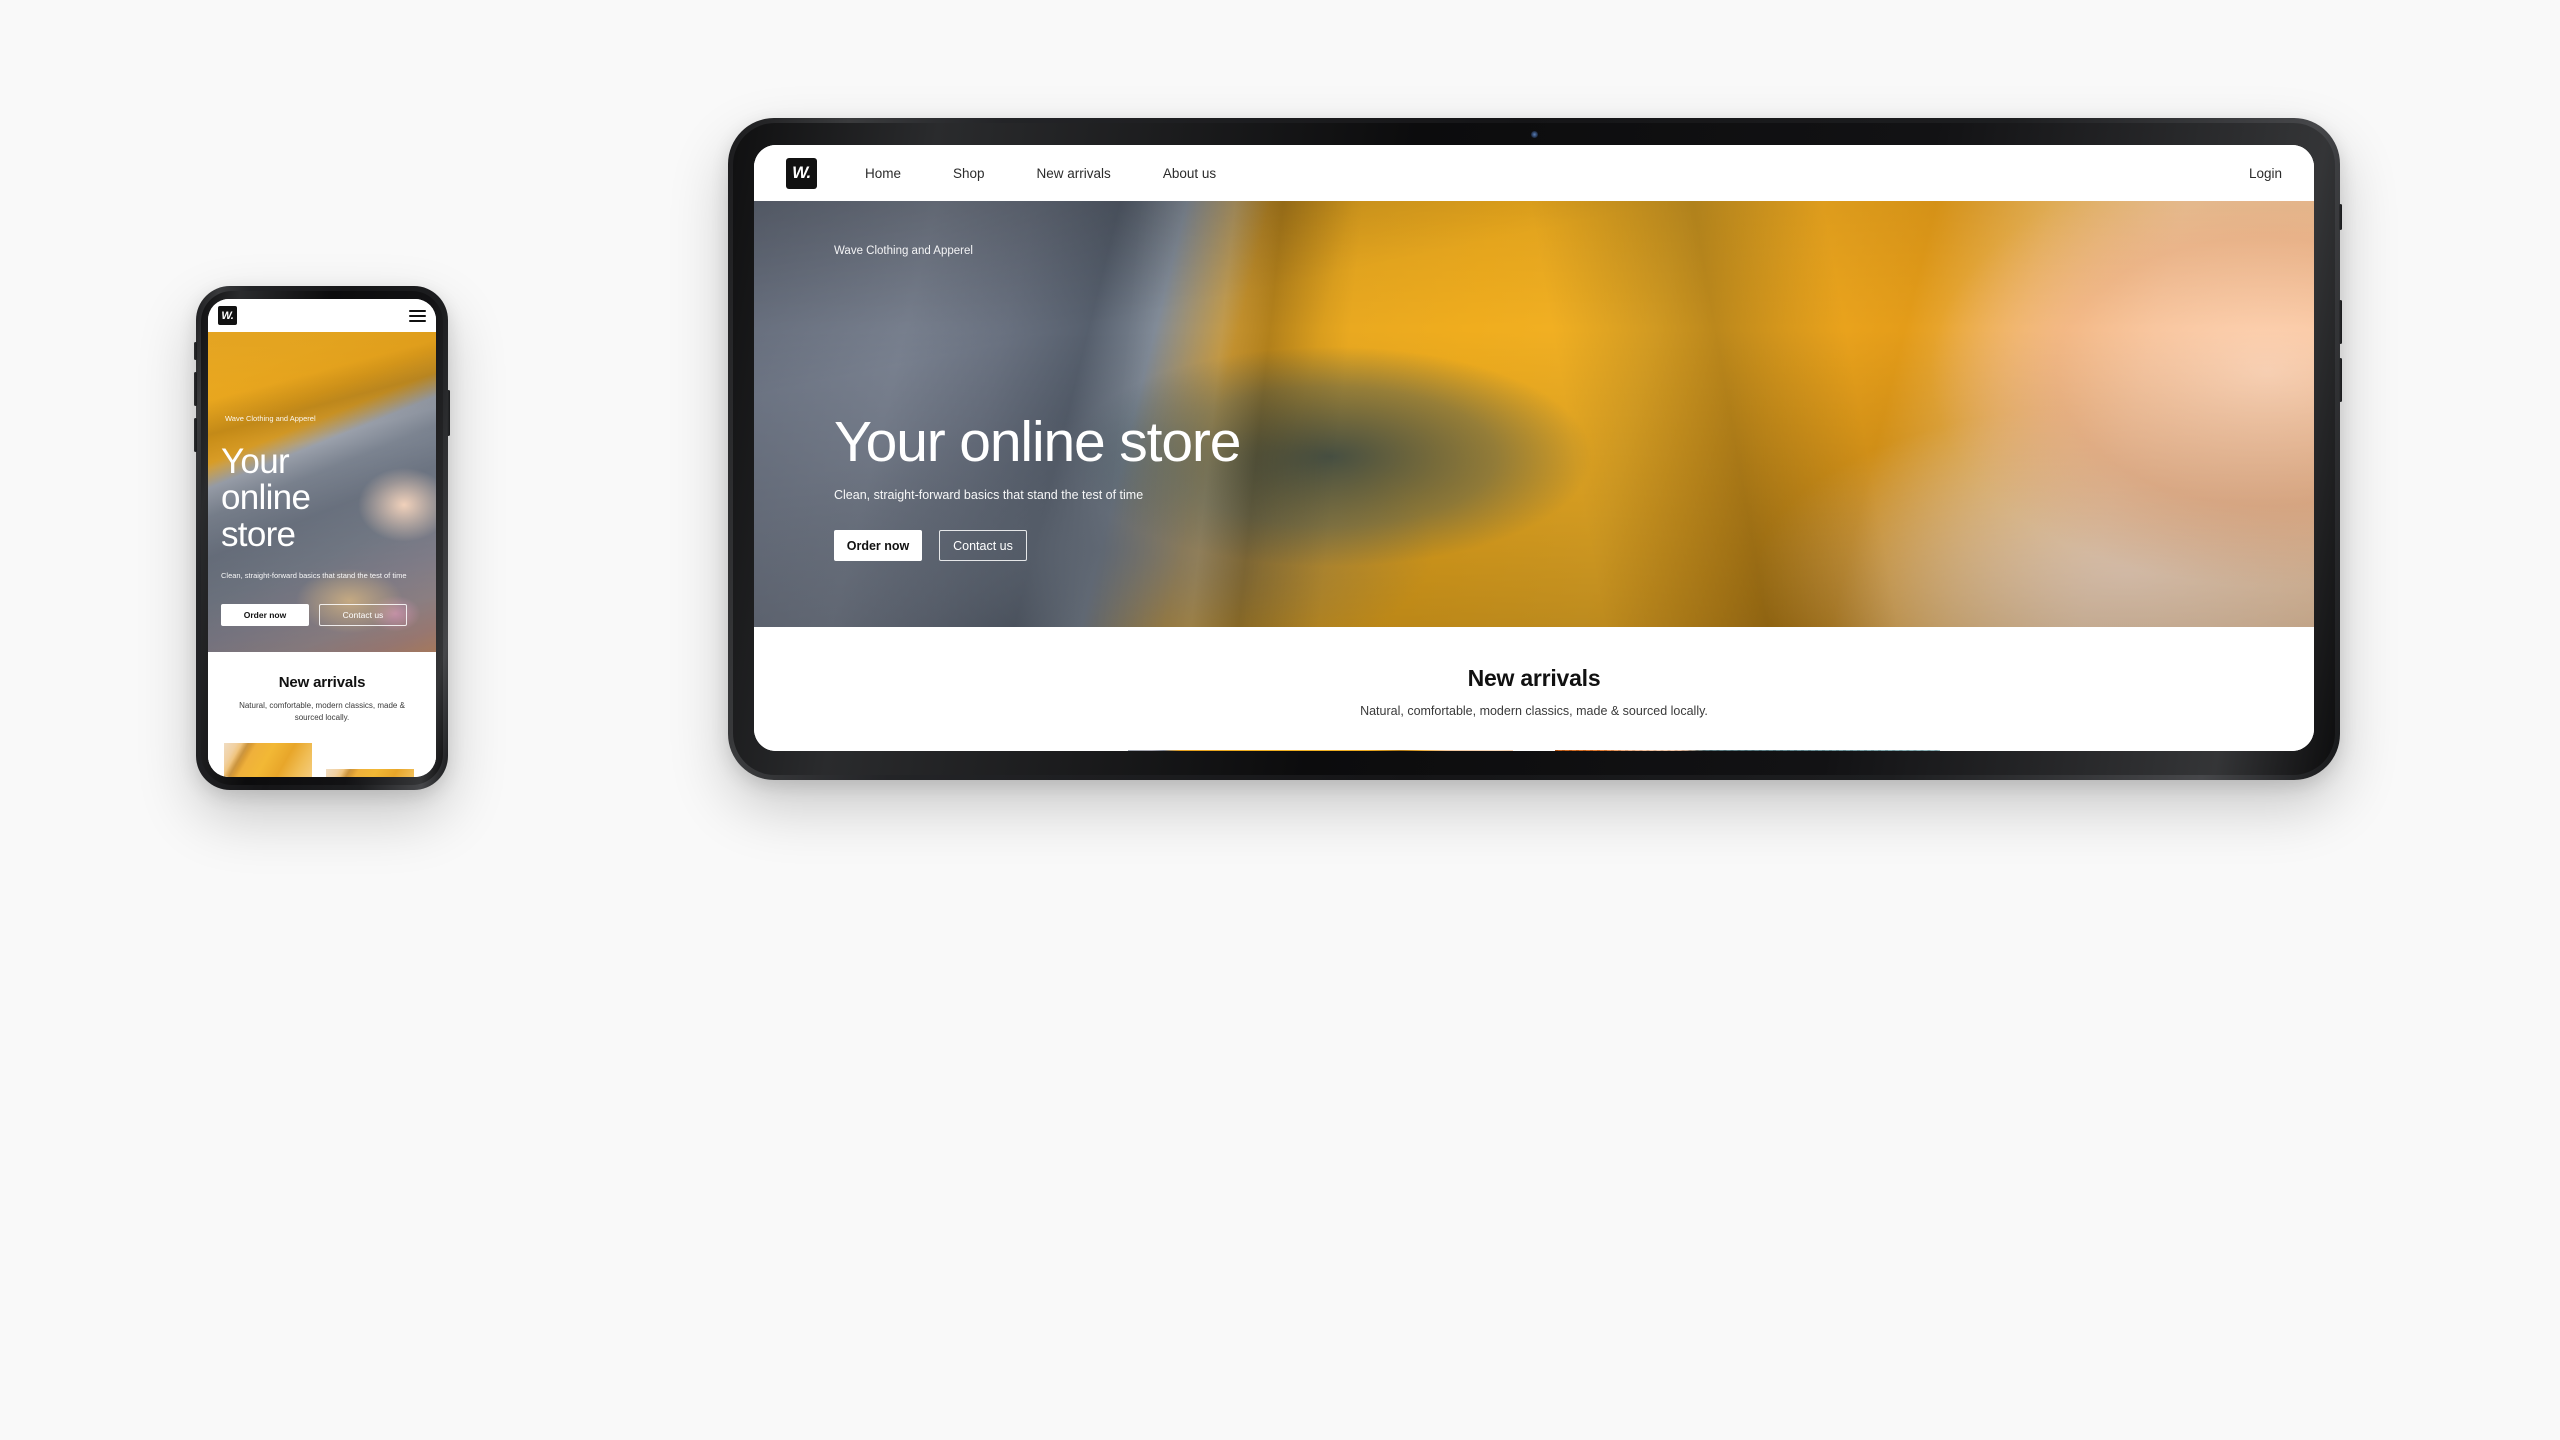  Describe the element at coordinates (903, 251) in the screenshot. I see `tablet-hero-eyebrow: Wave Clothing and Apperel` at that location.